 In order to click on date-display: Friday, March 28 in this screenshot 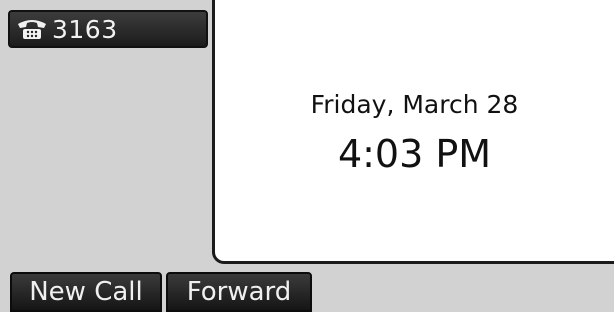, I will do `click(414, 104)`.